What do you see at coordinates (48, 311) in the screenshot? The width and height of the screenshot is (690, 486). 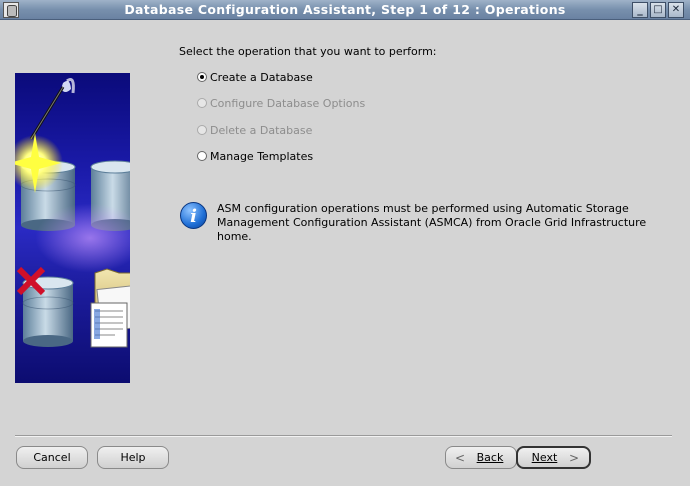 I see `database-delete-icon` at bounding box center [48, 311].